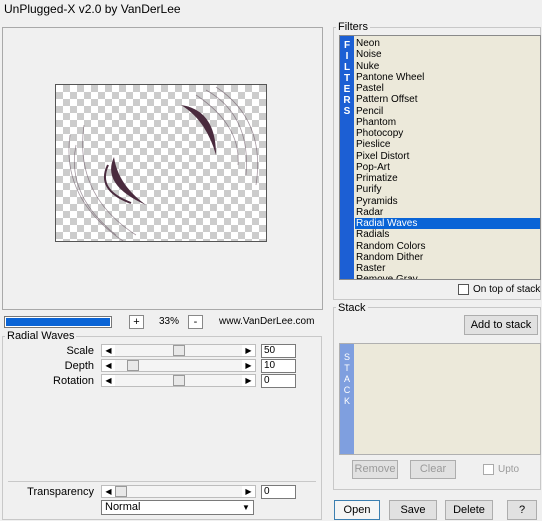 The height and width of the screenshot is (521, 542). What do you see at coordinates (413, 510) in the screenshot?
I see `save-button: Save` at bounding box center [413, 510].